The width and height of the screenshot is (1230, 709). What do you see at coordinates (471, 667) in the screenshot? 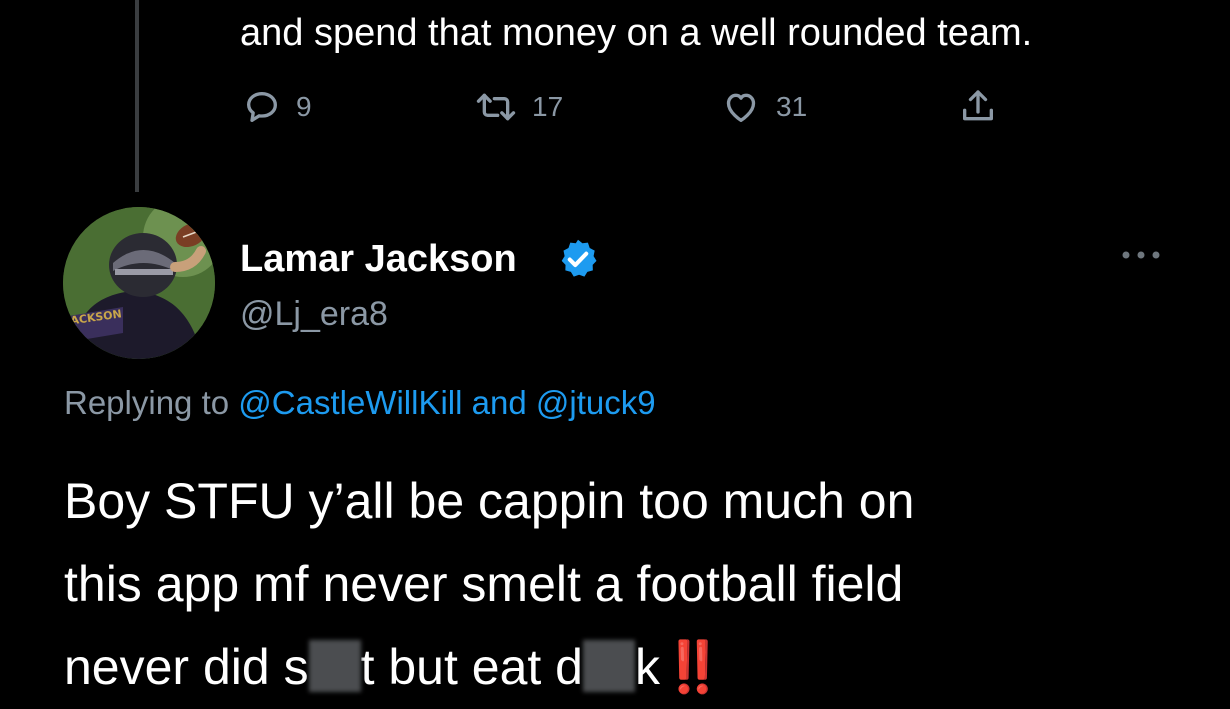
I see `tweet-body-line-3-part-2: t but eat d` at bounding box center [471, 667].